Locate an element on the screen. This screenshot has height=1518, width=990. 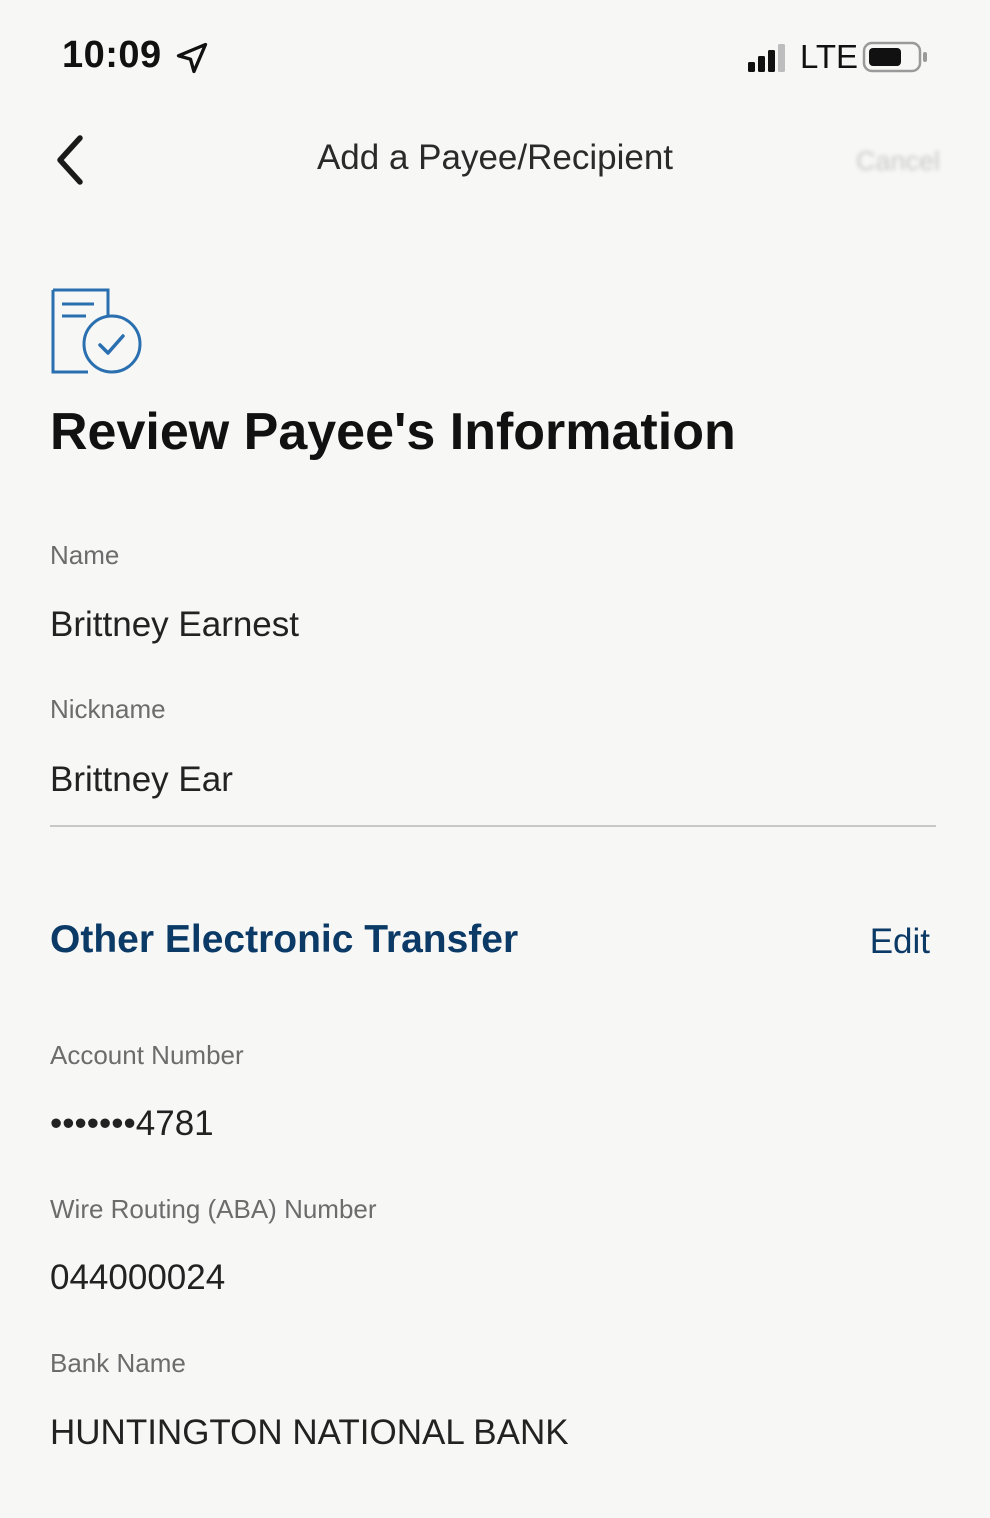
cancel-button: Cancel is located at coordinates (898, 161).